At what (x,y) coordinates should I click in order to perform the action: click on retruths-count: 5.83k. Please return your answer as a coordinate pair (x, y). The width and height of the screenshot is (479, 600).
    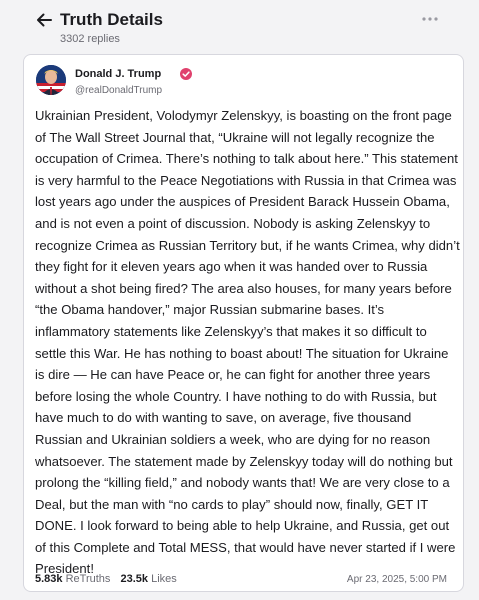
    Looking at the image, I should click on (49, 579).